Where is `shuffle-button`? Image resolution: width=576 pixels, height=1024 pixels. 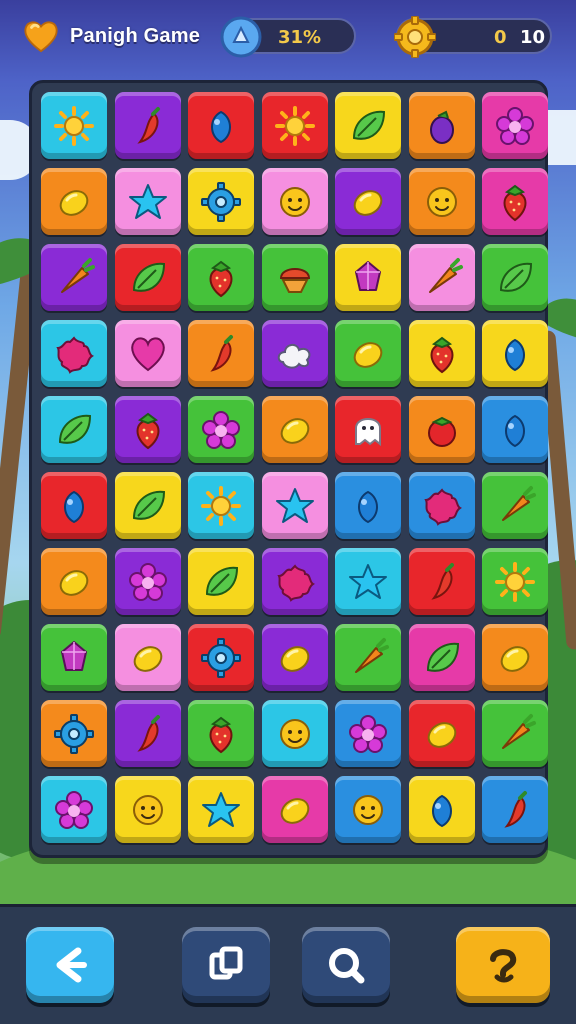
shuffle-button is located at coordinates (226, 965).